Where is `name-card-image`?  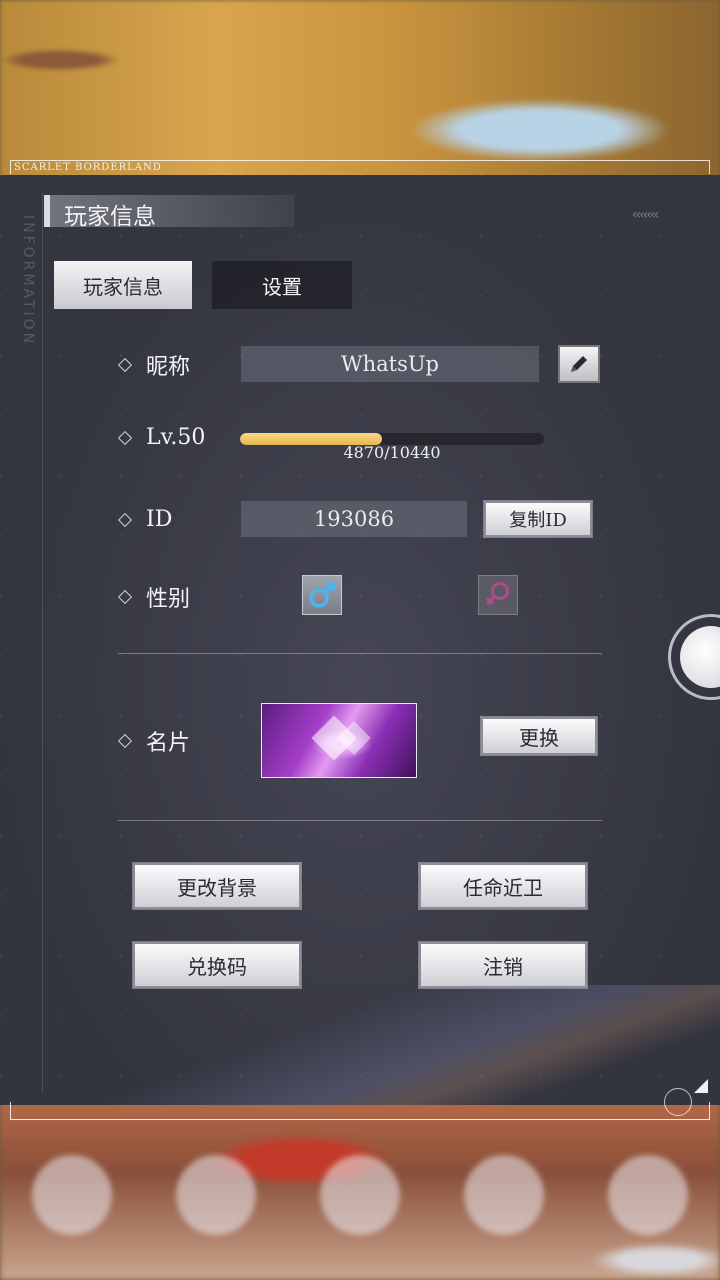
name-card-image is located at coordinates (339, 740).